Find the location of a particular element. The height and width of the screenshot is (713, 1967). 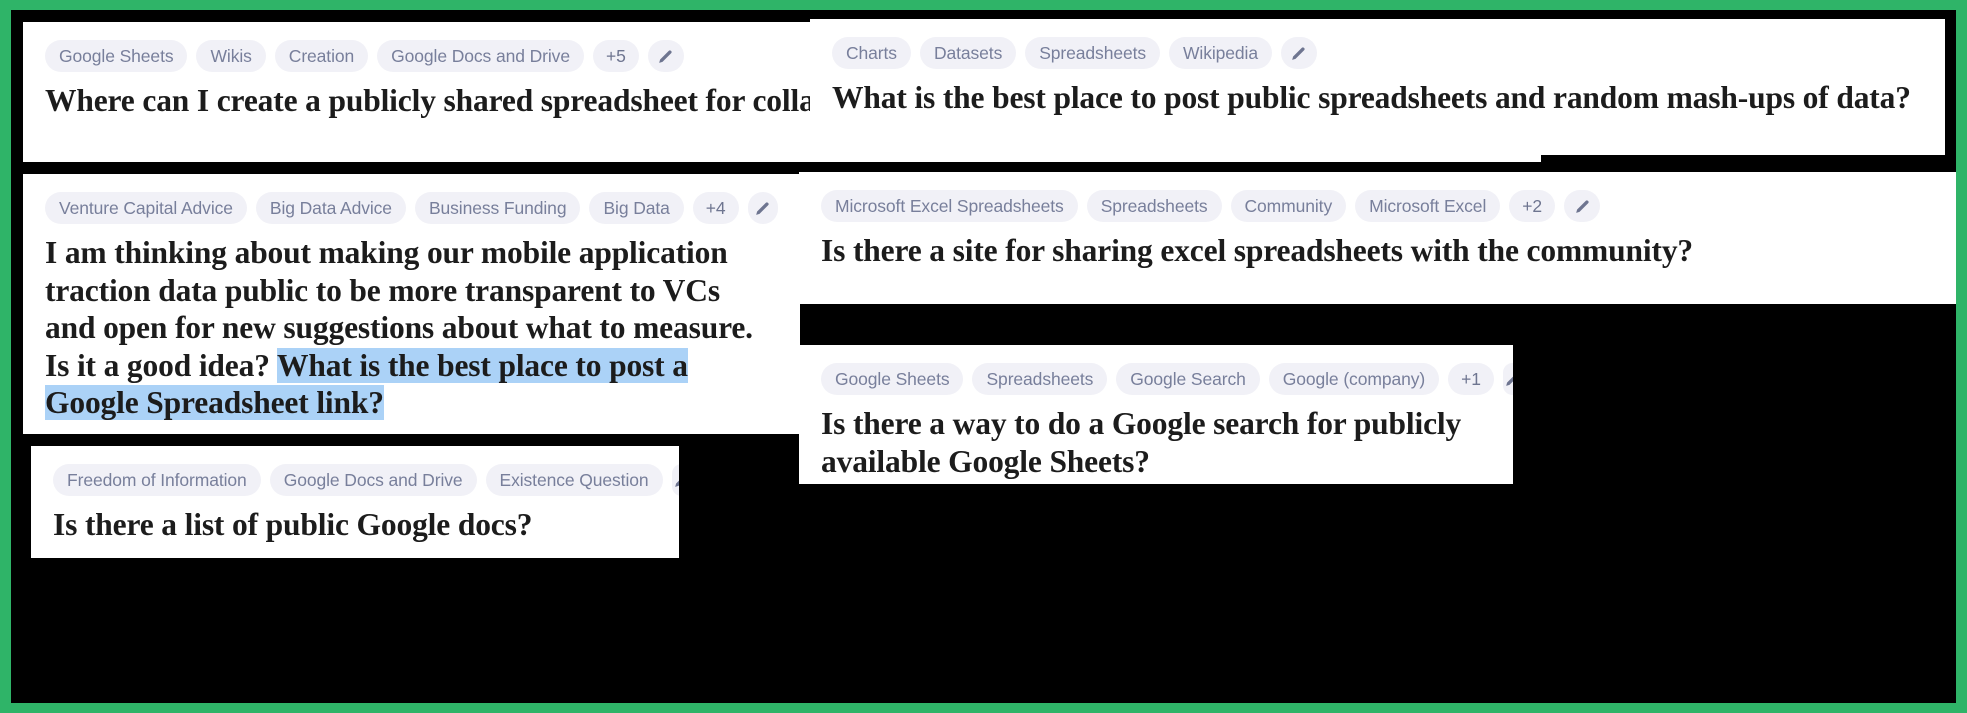

topic-tag: Big Data is located at coordinates (636, 208).